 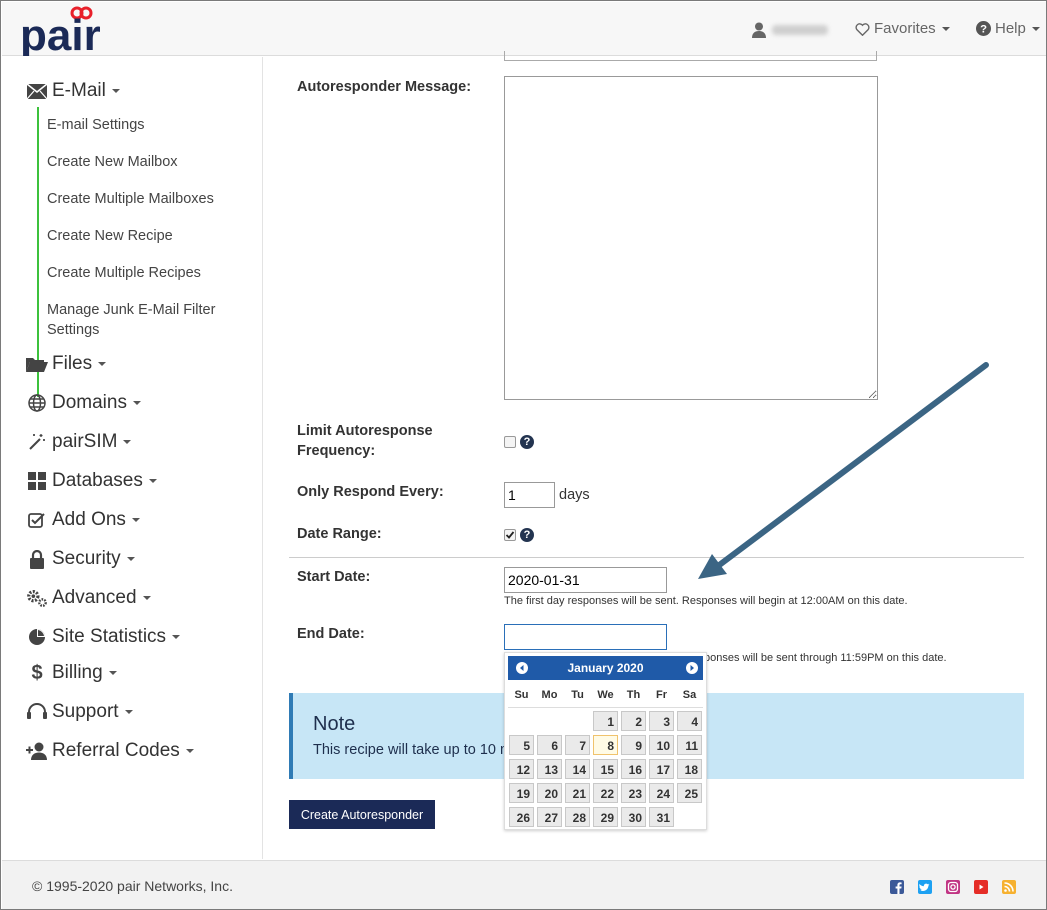 What do you see at coordinates (549, 769) in the screenshot?
I see `calendar-day: 13` at bounding box center [549, 769].